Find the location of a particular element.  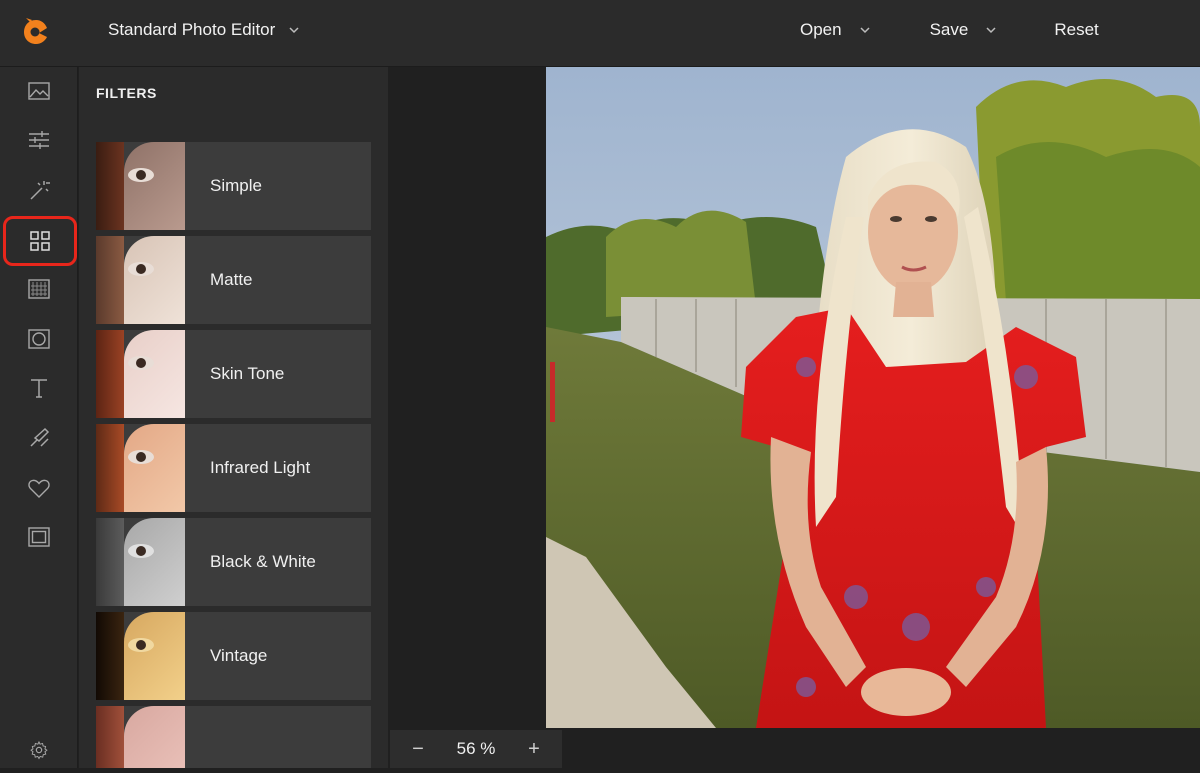

rail-item-image is located at coordinates (39, 91).